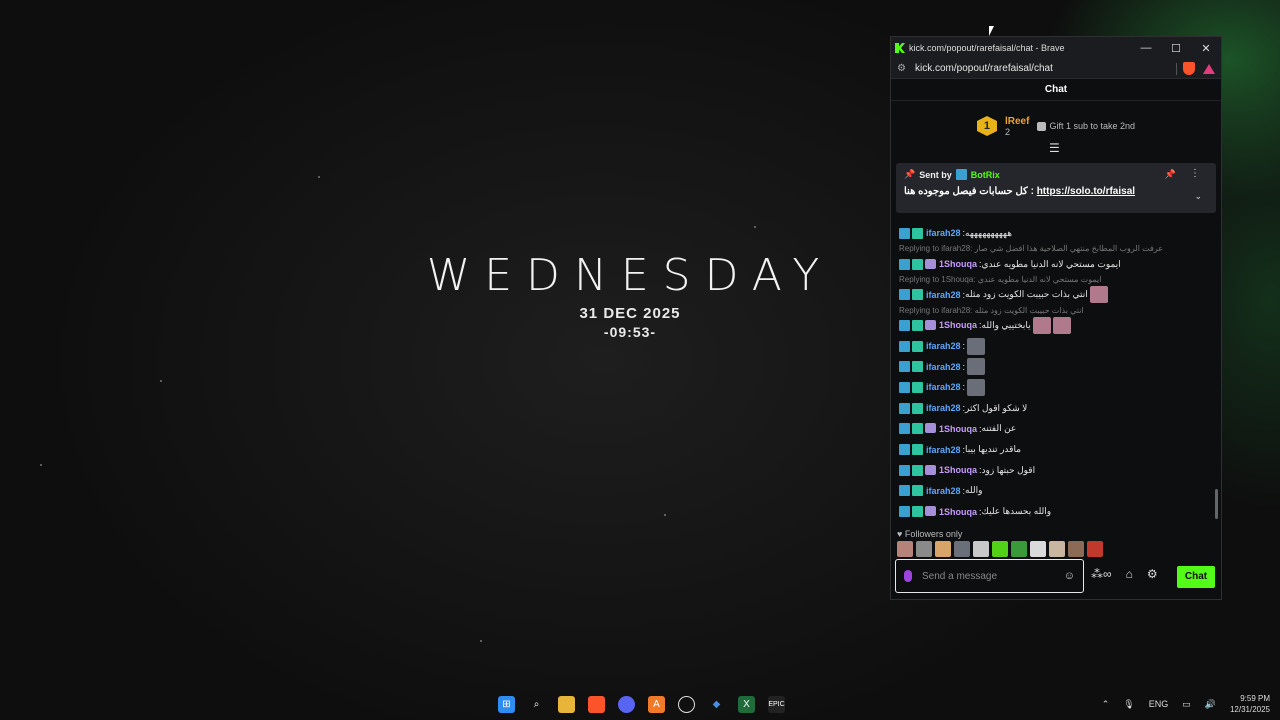 Image resolution: width=1280 pixels, height=720 pixels. What do you see at coordinates (1170, 174) in the screenshot?
I see `unpin-icon: 📌` at bounding box center [1170, 174].